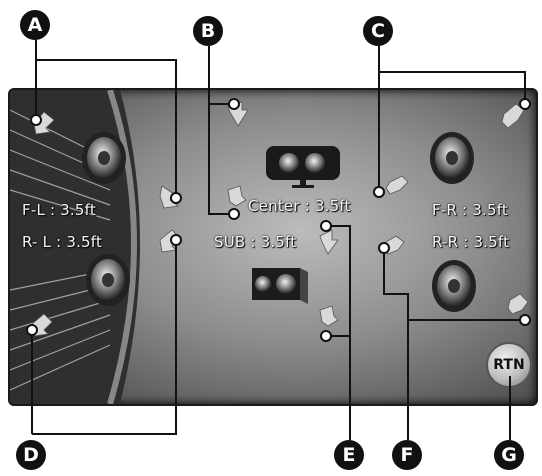  I want to click on callout-c: C, so click(378, 31).